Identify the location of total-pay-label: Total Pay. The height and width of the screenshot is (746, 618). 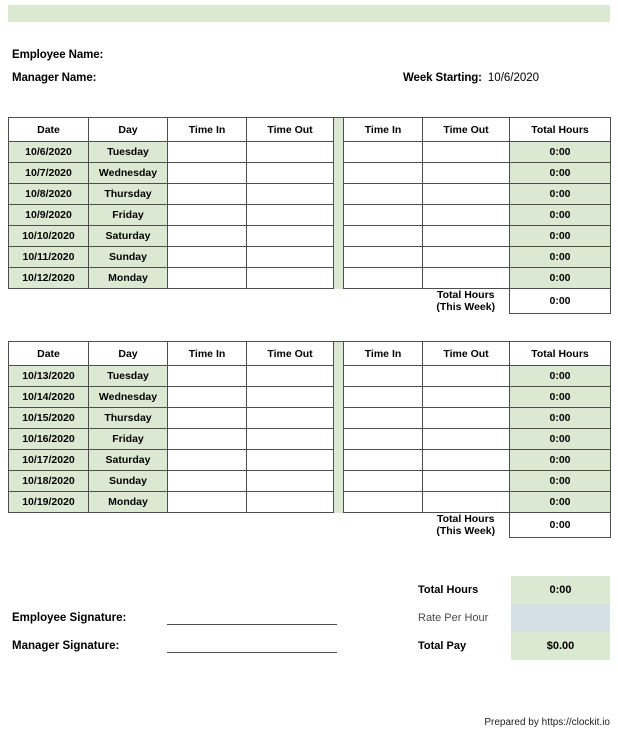
(442, 646).